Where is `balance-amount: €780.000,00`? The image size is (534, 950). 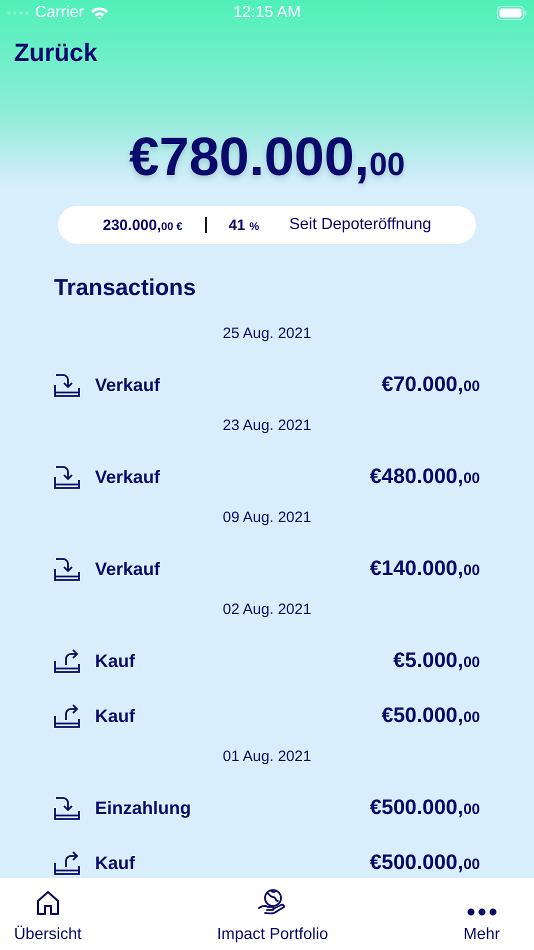 balance-amount: €780.000,00 is located at coordinates (267, 157).